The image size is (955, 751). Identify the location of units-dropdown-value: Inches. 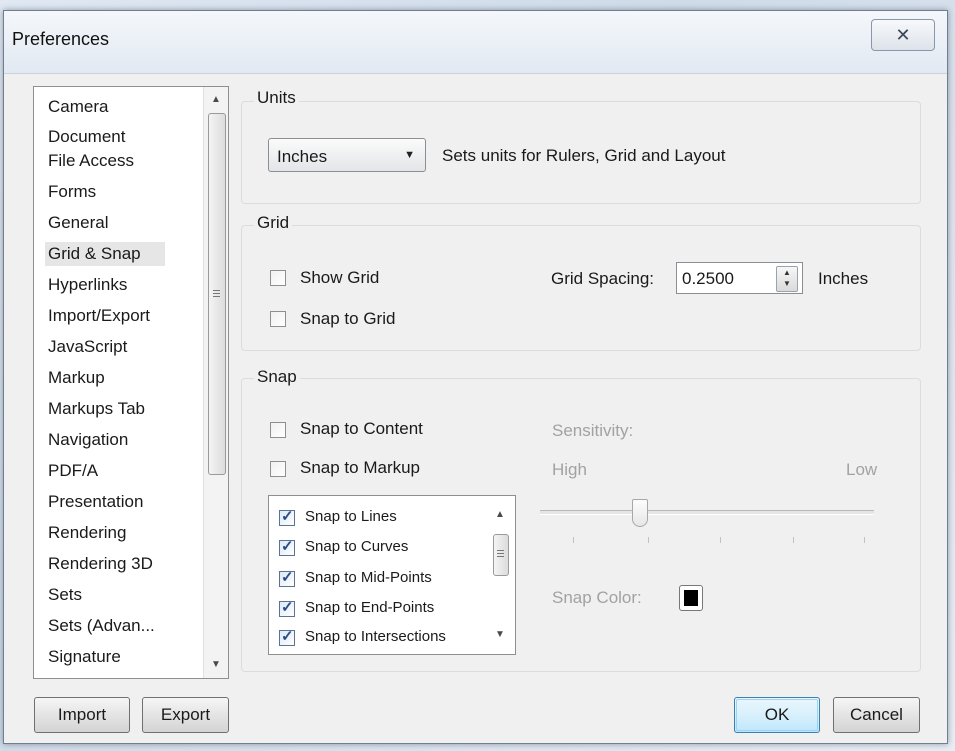
(302, 156).